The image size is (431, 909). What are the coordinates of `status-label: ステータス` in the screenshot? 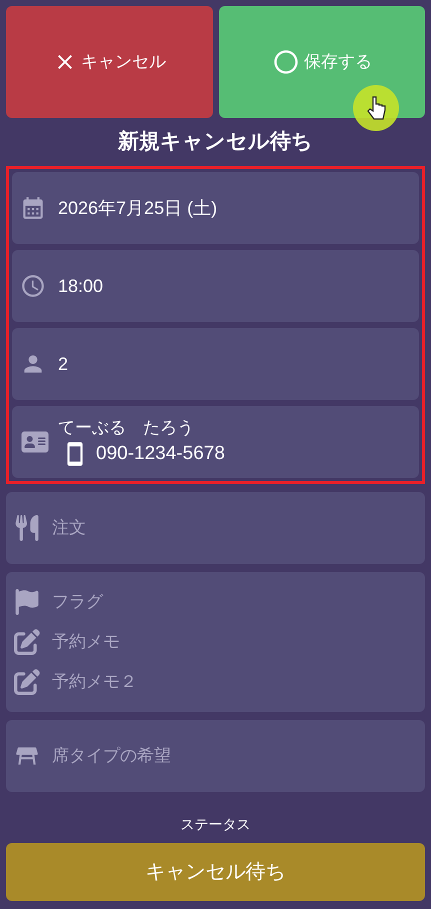 It's located at (216, 824).